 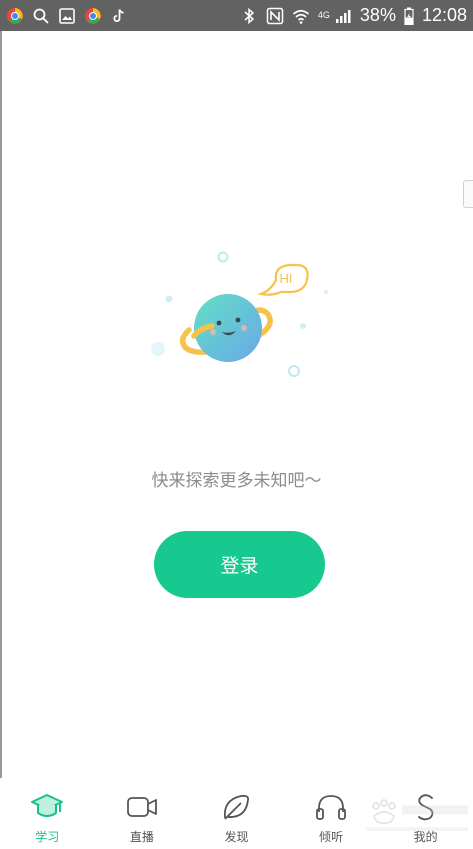 What do you see at coordinates (444, 15) in the screenshot?
I see `clock: 12:08` at bounding box center [444, 15].